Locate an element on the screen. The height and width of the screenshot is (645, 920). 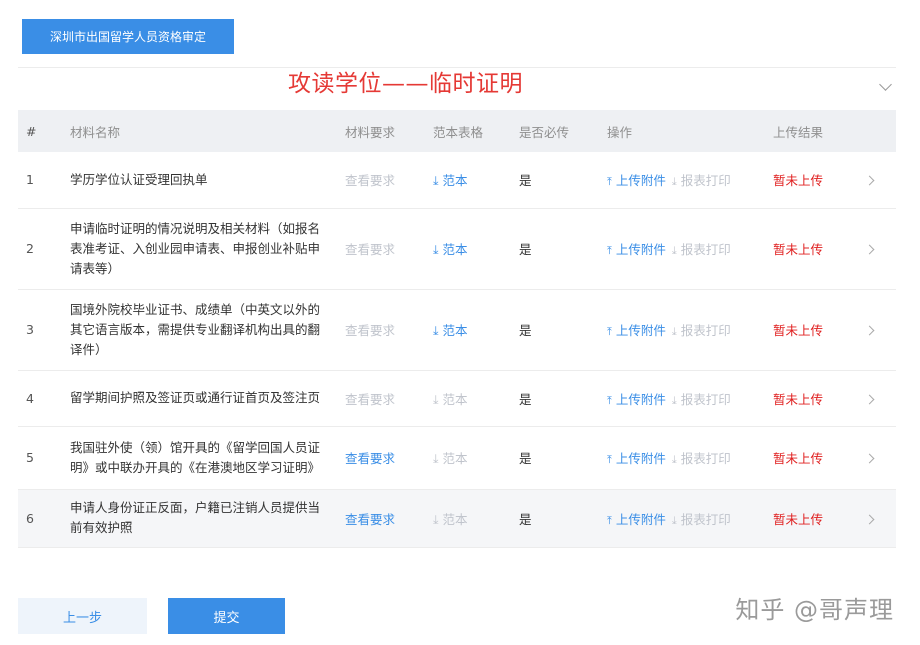
col-requirement: 材料要求 is located at coordinates (370, 132).